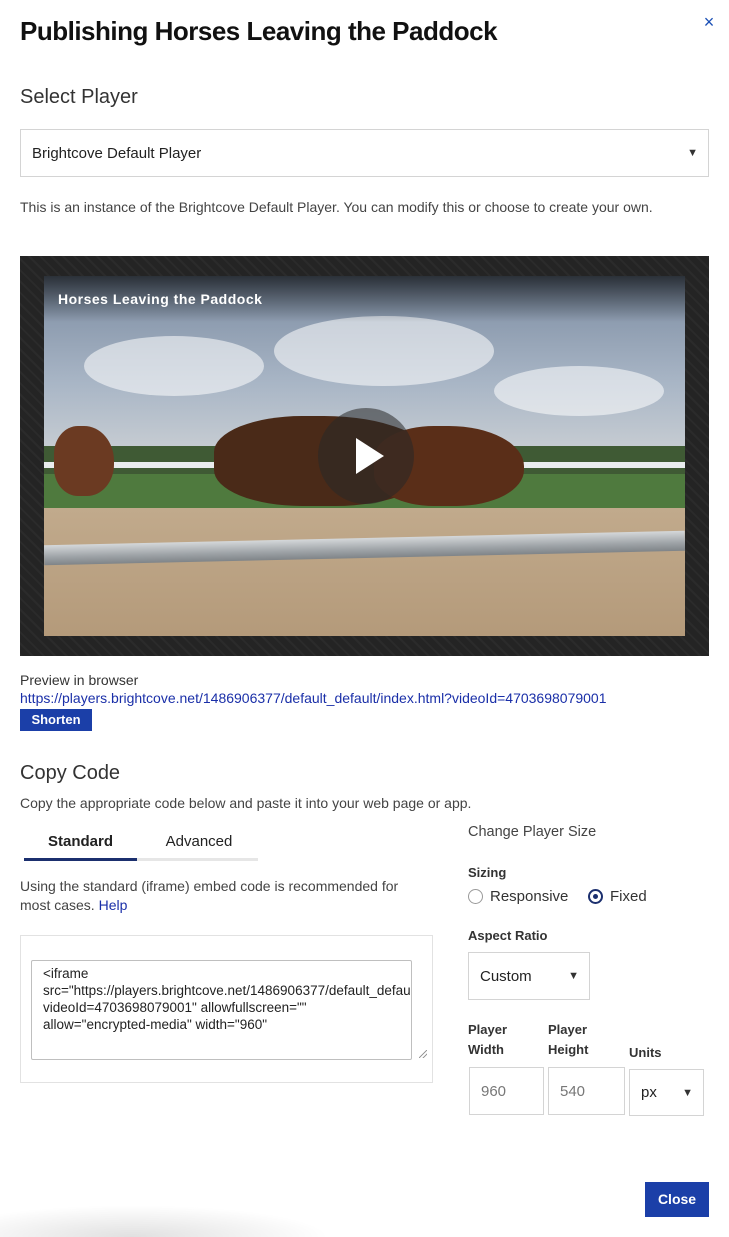  What do you see at coordinates (506, 1091) in the screenshot?
I see `player-width-input: 960` at bounding box center [506, 1091].